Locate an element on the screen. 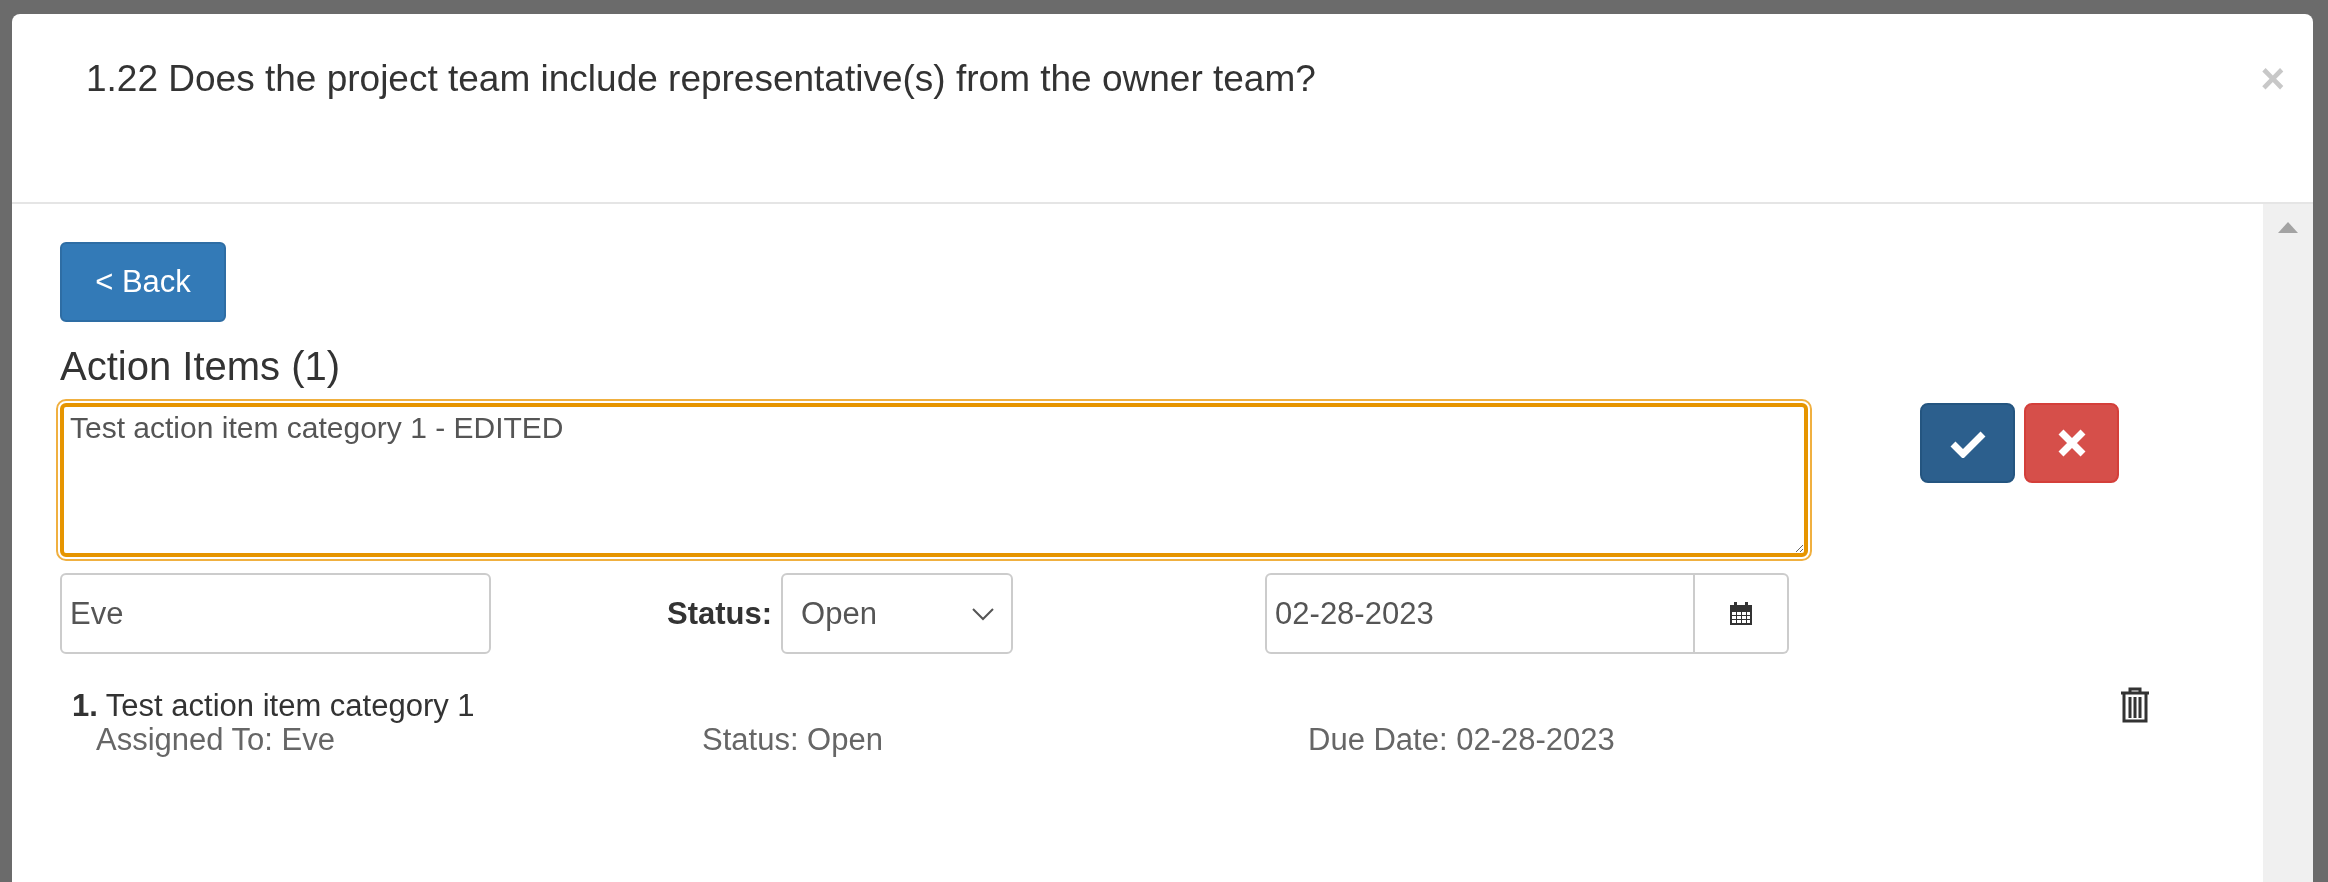 The image size is (2328, 882). dialog-title: 1.22 Does the project team include representative(s) from the owner team? is located at coordinates (701, 79).